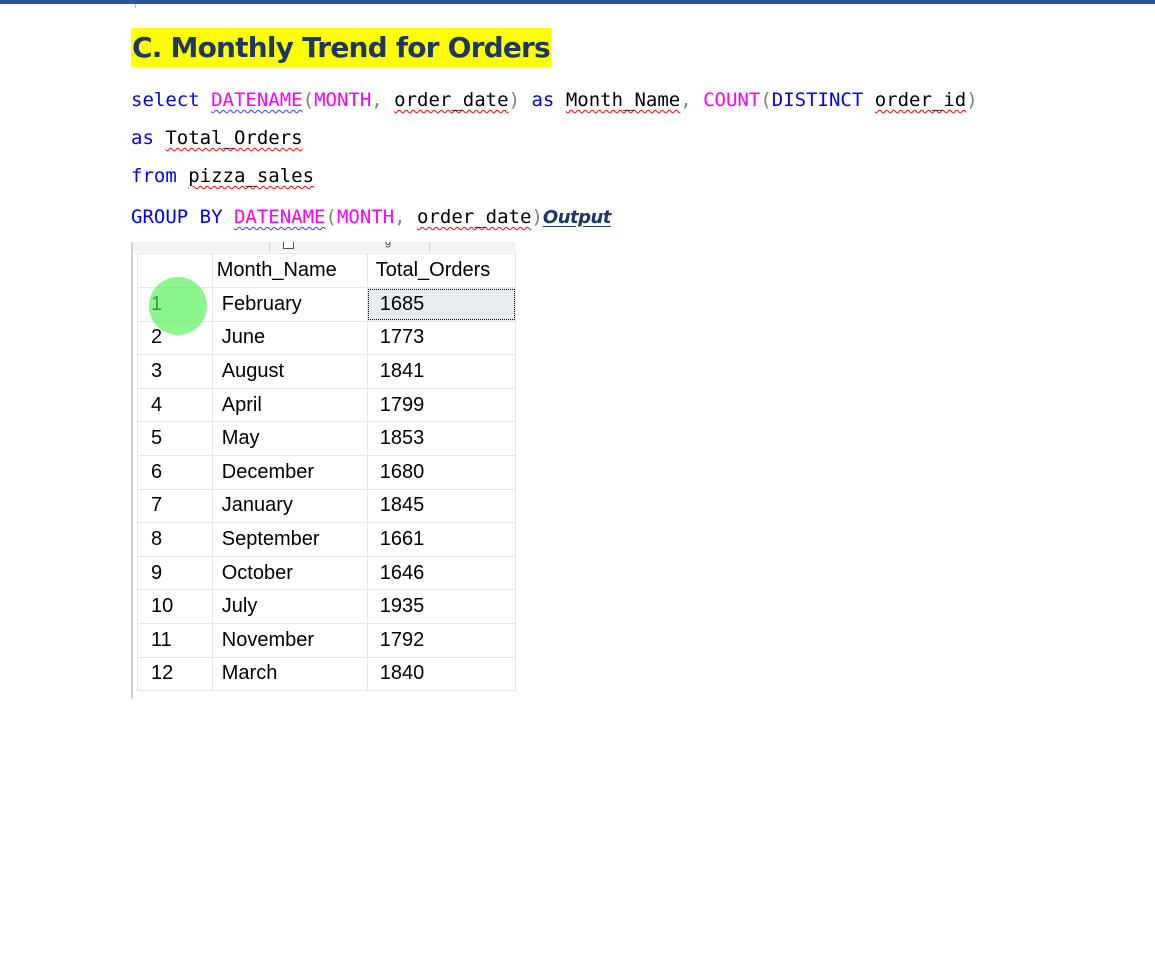  I want to click on table-row: 6 December 1680, so click(326, 472).